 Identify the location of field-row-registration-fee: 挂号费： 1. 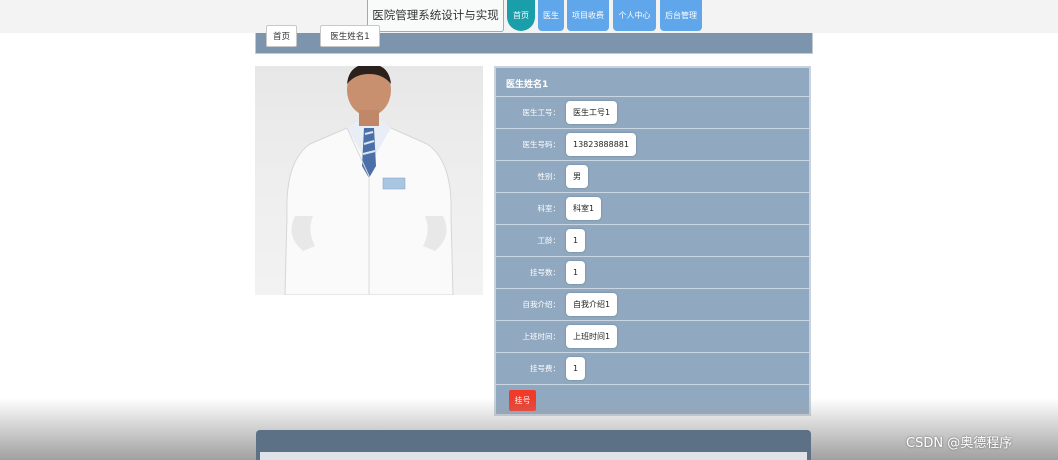
(652, 368).